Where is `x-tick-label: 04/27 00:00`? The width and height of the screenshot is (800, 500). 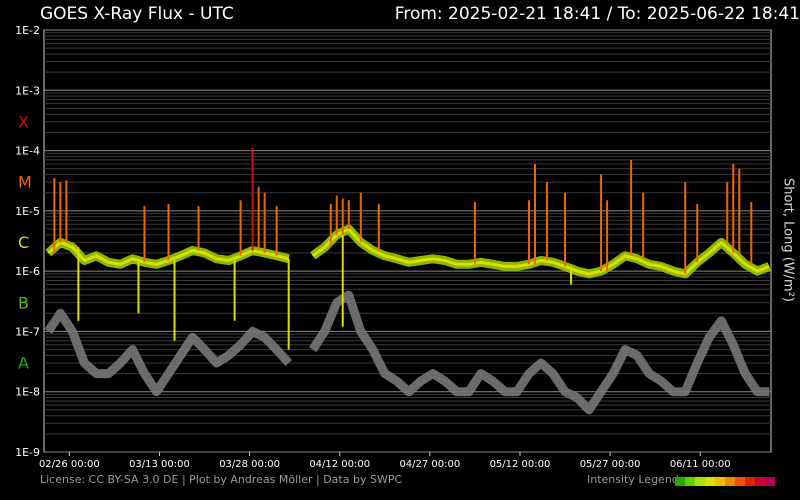 x-tick-label: 04/27 00:00 is located at coordinates (429, 464).